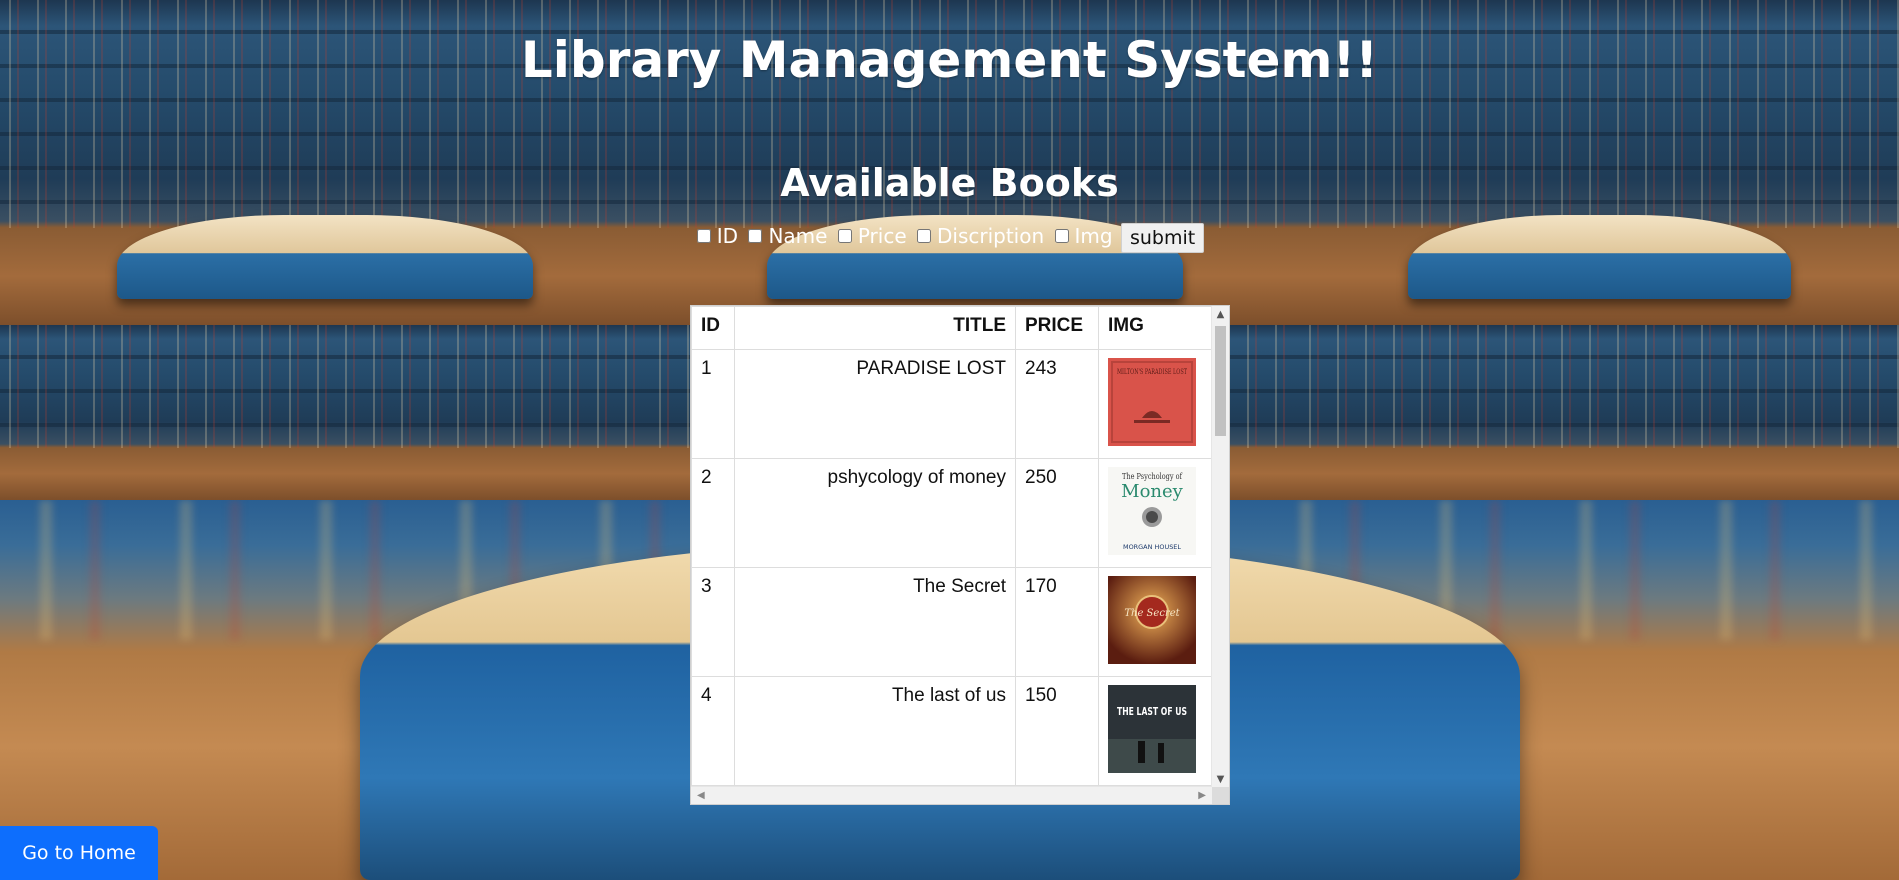 This screenshot has width=1899, height=880. I want to click on book-img-cell: The Psychology of Money MORGAN HOUSEL, so click(1155, 513).